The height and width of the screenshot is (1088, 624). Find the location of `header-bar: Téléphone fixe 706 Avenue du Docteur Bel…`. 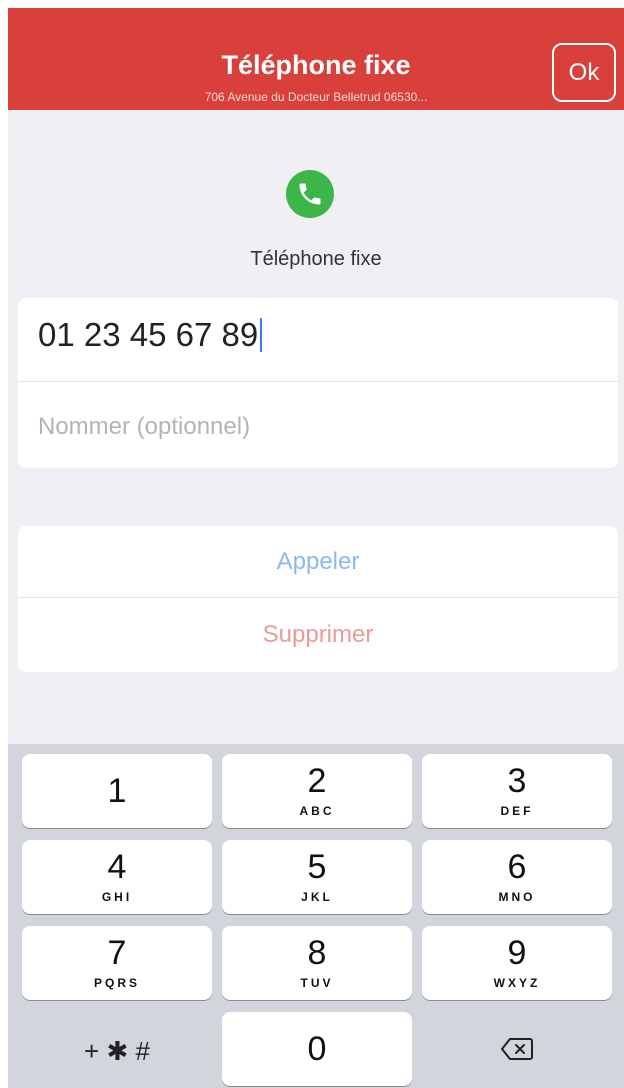

header-bar: Téléphone fixe 706 Avenue du Docteur Bel… is located at coordinates (316, 59).